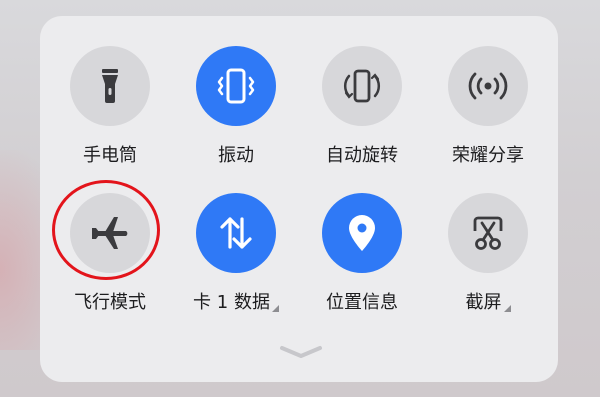 This screenshot has width=600, height=397. I want to click on mobile-data-icon, so click(236, 233).